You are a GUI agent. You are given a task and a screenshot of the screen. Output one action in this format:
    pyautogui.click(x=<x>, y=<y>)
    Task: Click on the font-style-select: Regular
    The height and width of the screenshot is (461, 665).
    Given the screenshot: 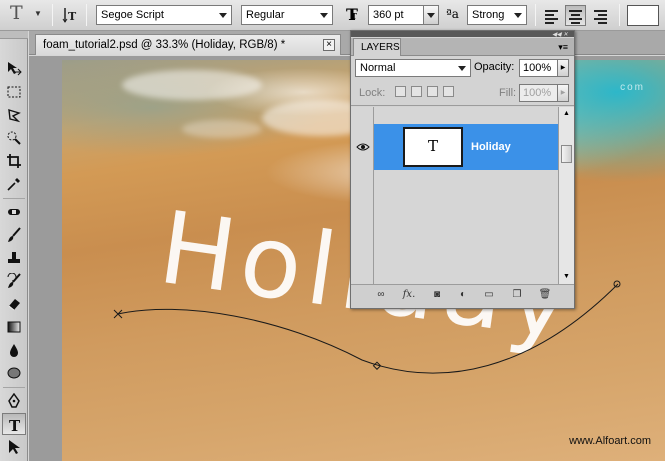 What is the action you would take?
    pyautogui.click(x=287, y=15)
    